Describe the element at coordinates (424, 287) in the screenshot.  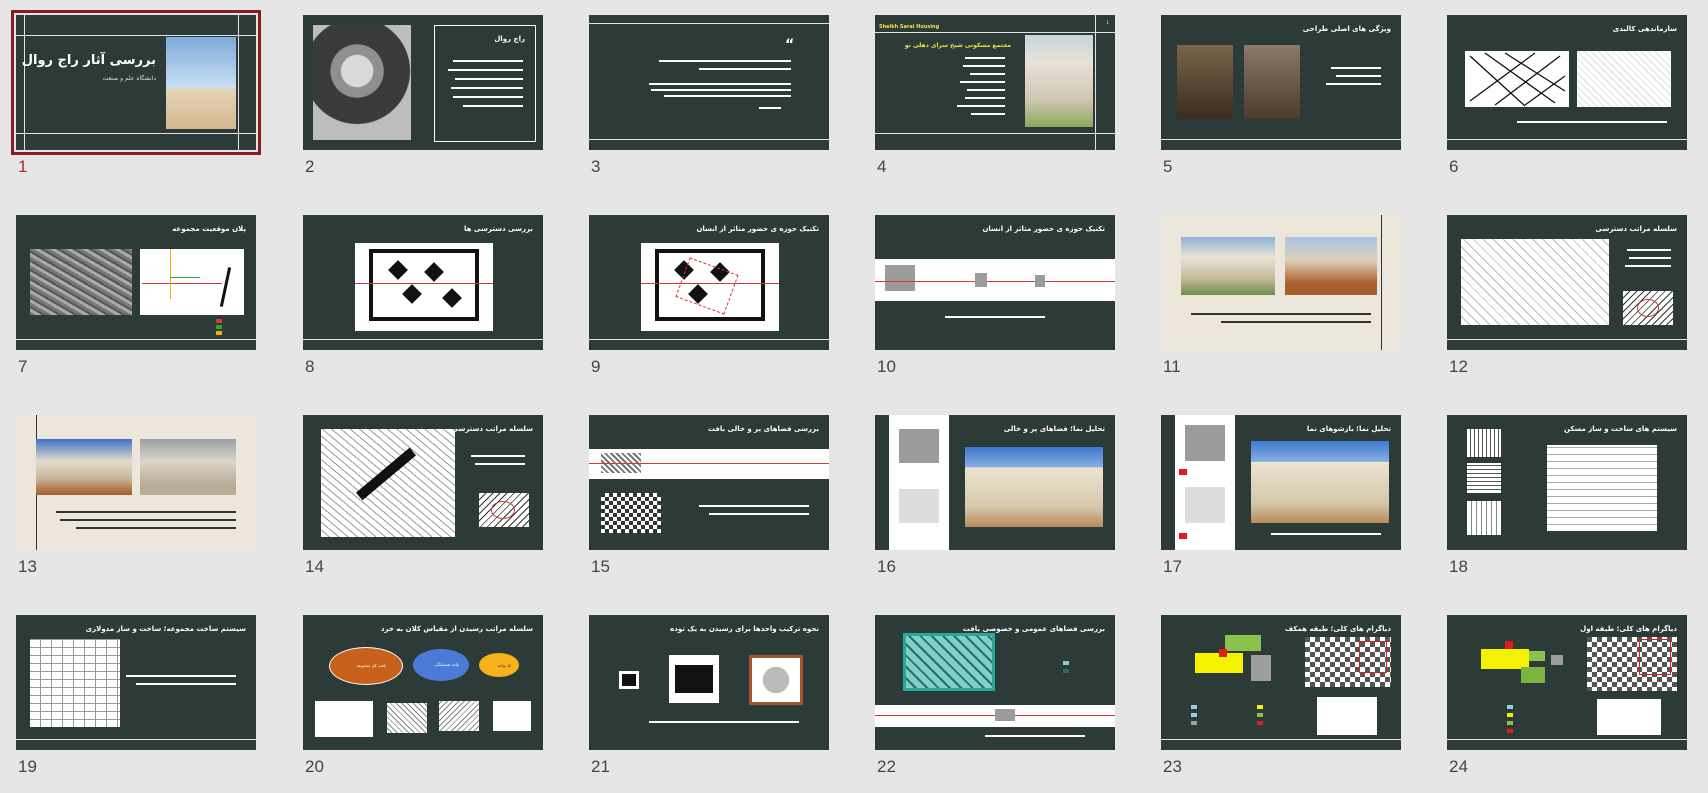
I see `access-plan` at that location.